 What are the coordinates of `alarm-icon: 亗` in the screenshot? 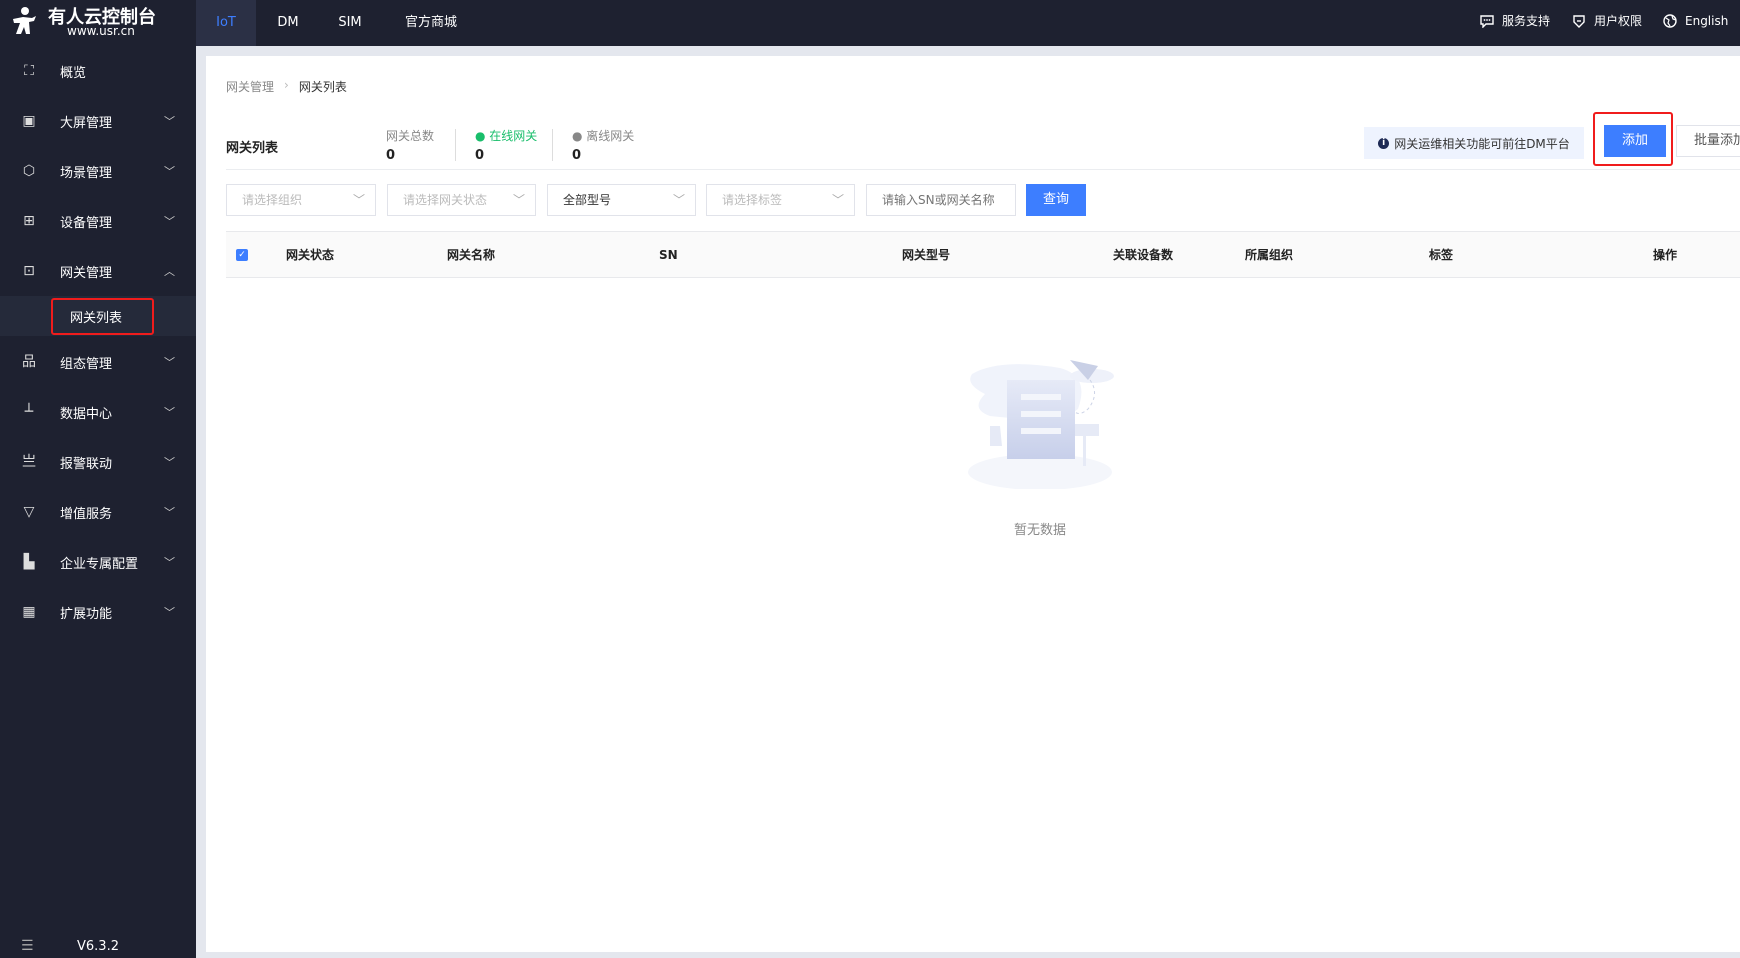 It's located at (29, 462).